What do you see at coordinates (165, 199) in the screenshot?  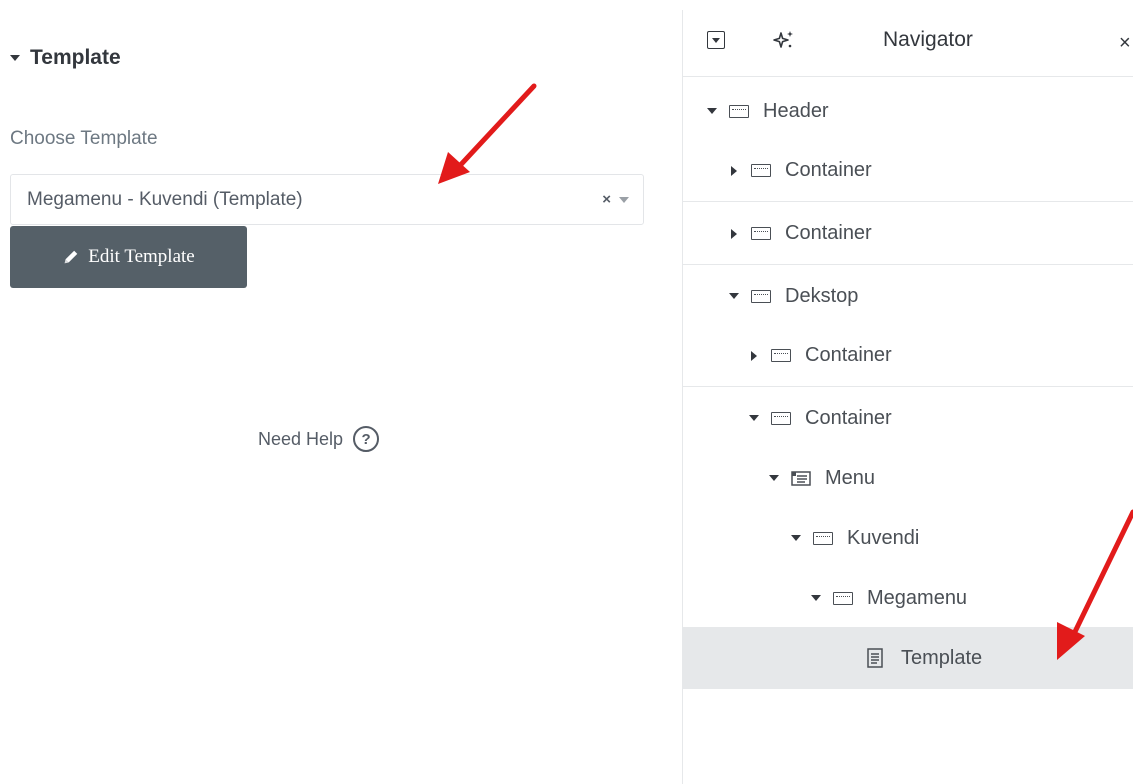 I see `template-select-value: Megamenu - Kuvendi (Template)` at bounding box center [165, 199].